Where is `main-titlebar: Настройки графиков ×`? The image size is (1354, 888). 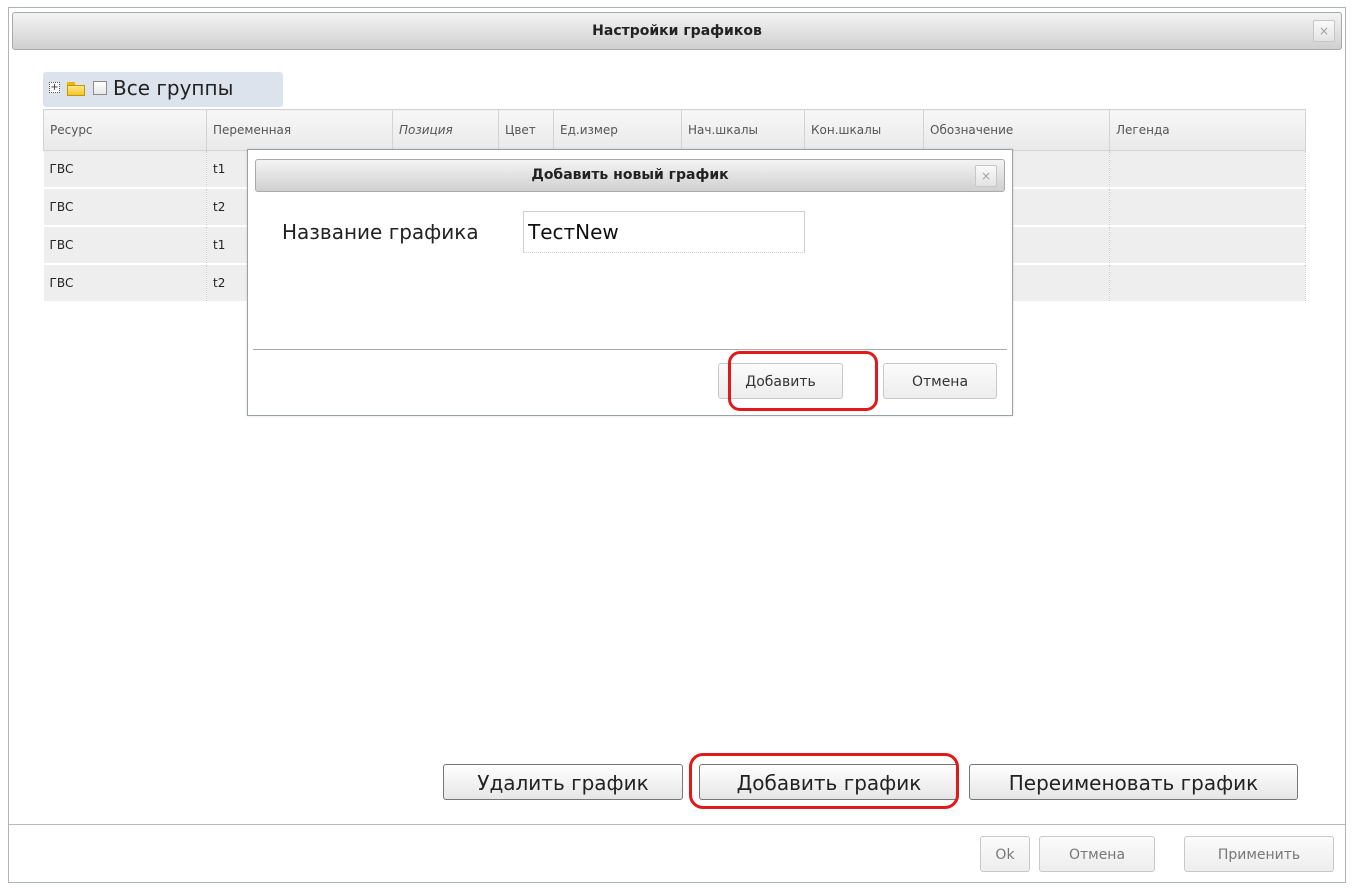 main-titlebar: Настройки графиков × is located at coordinates (677, 31).